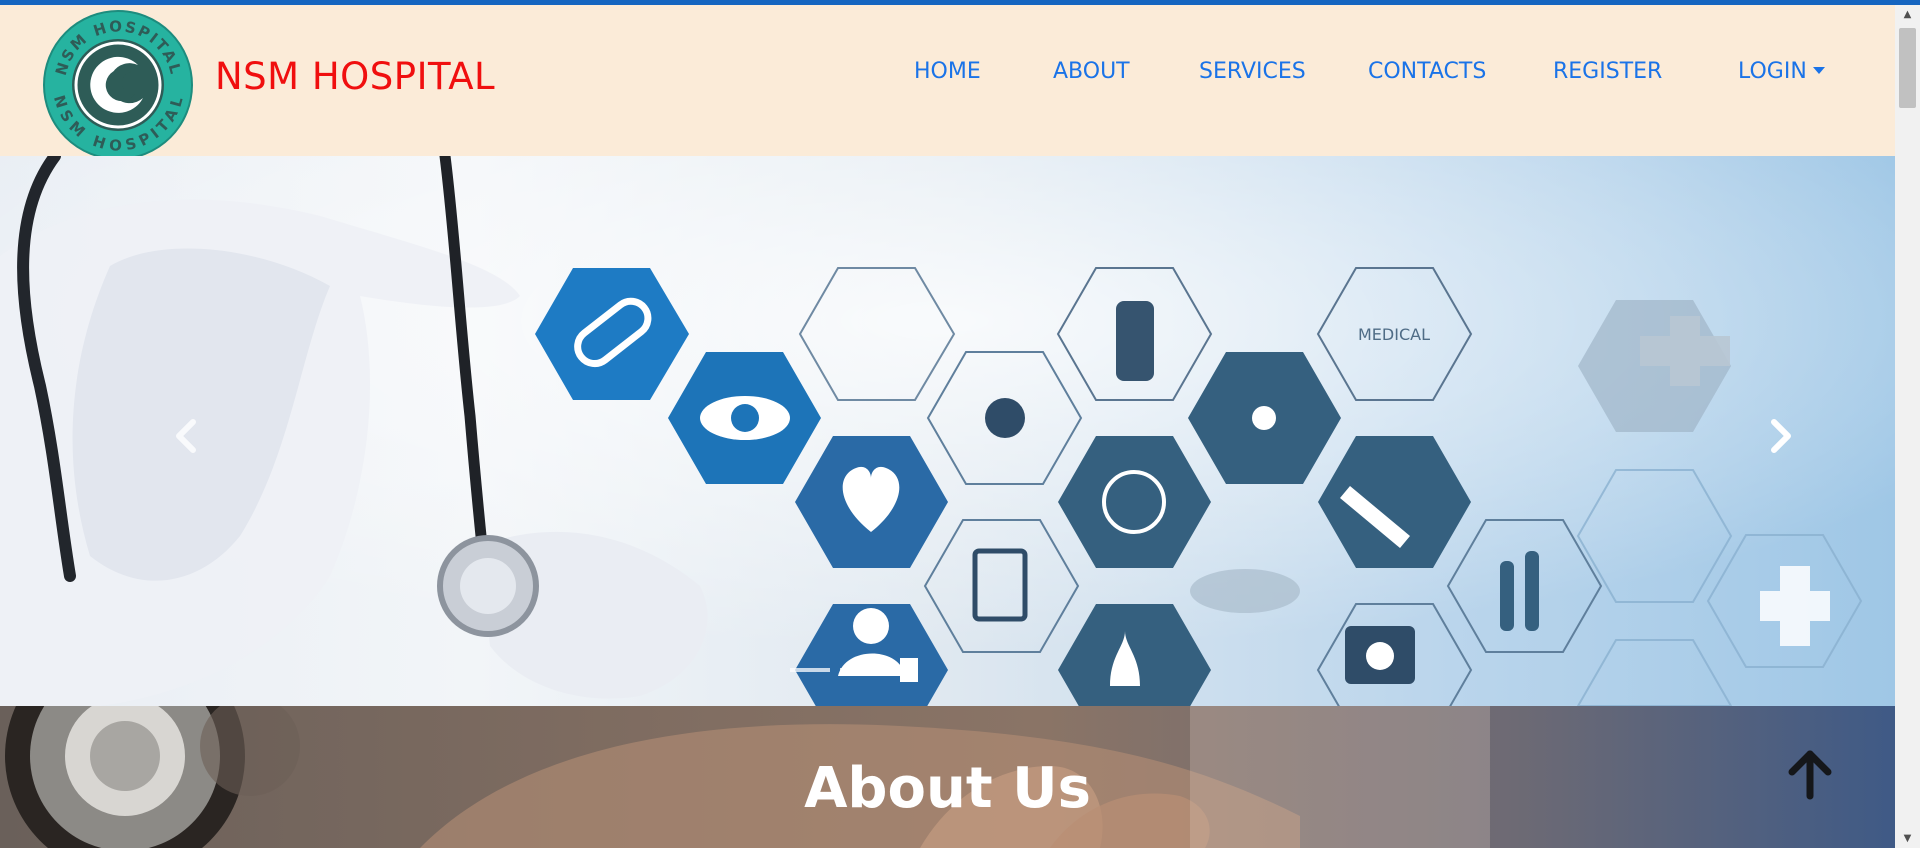  I want to click on hexagon-medical-label: MEDICAL, so click(1394, 334).